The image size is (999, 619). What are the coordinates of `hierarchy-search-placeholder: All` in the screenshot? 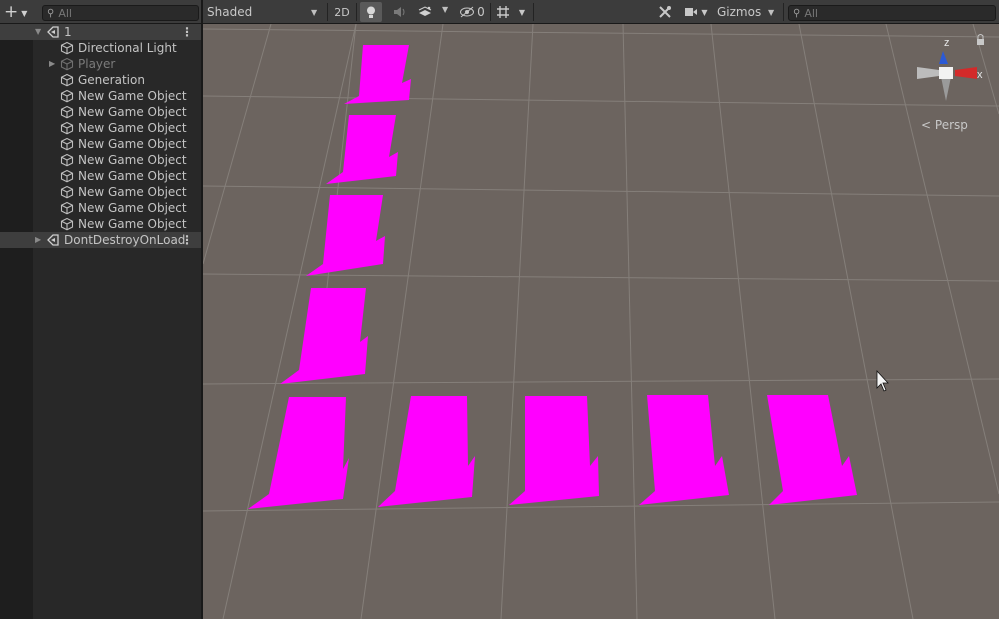 It's located at (65, 13).